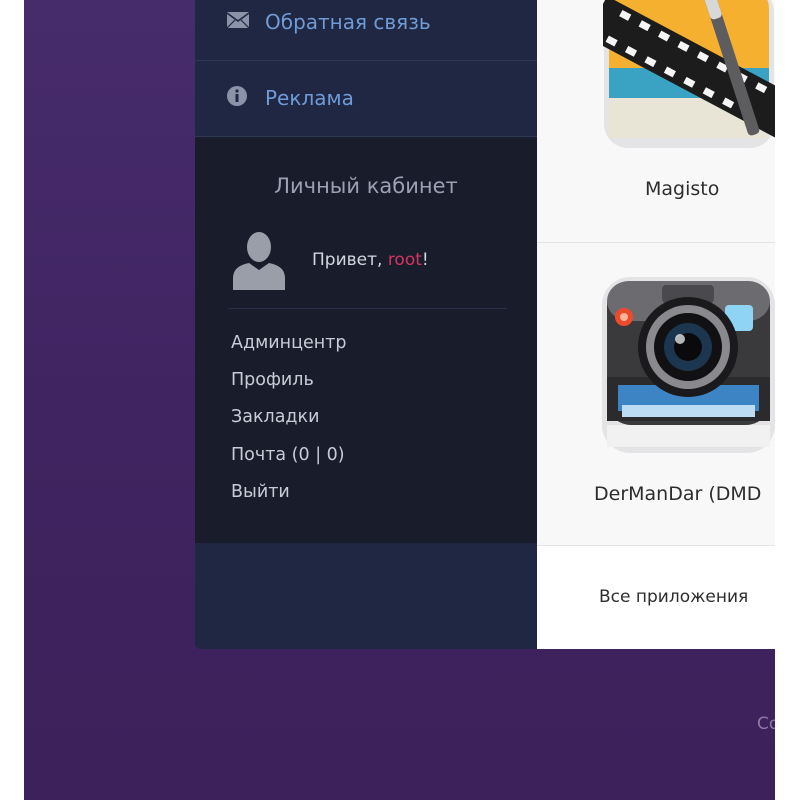 The height and width of the screenshot is (800, 800). I want to click on greeting-prefix: Привет,, so click(350, 260).